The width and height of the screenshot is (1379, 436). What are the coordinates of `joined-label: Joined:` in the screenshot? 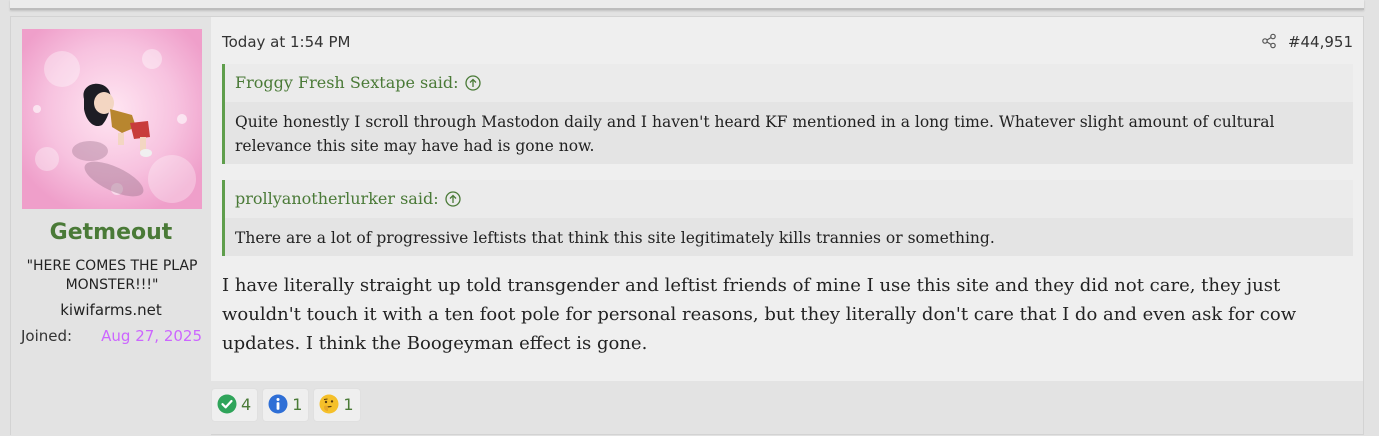 It's located at (47, 336).